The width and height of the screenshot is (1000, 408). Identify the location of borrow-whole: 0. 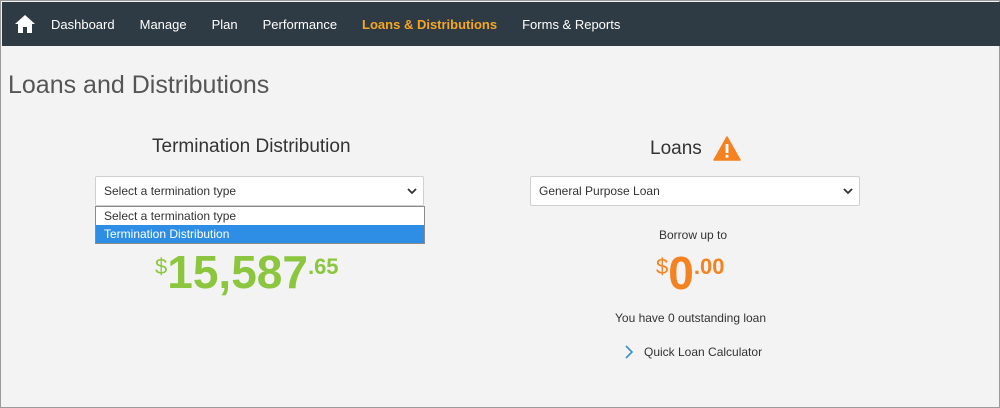
(681, 273).